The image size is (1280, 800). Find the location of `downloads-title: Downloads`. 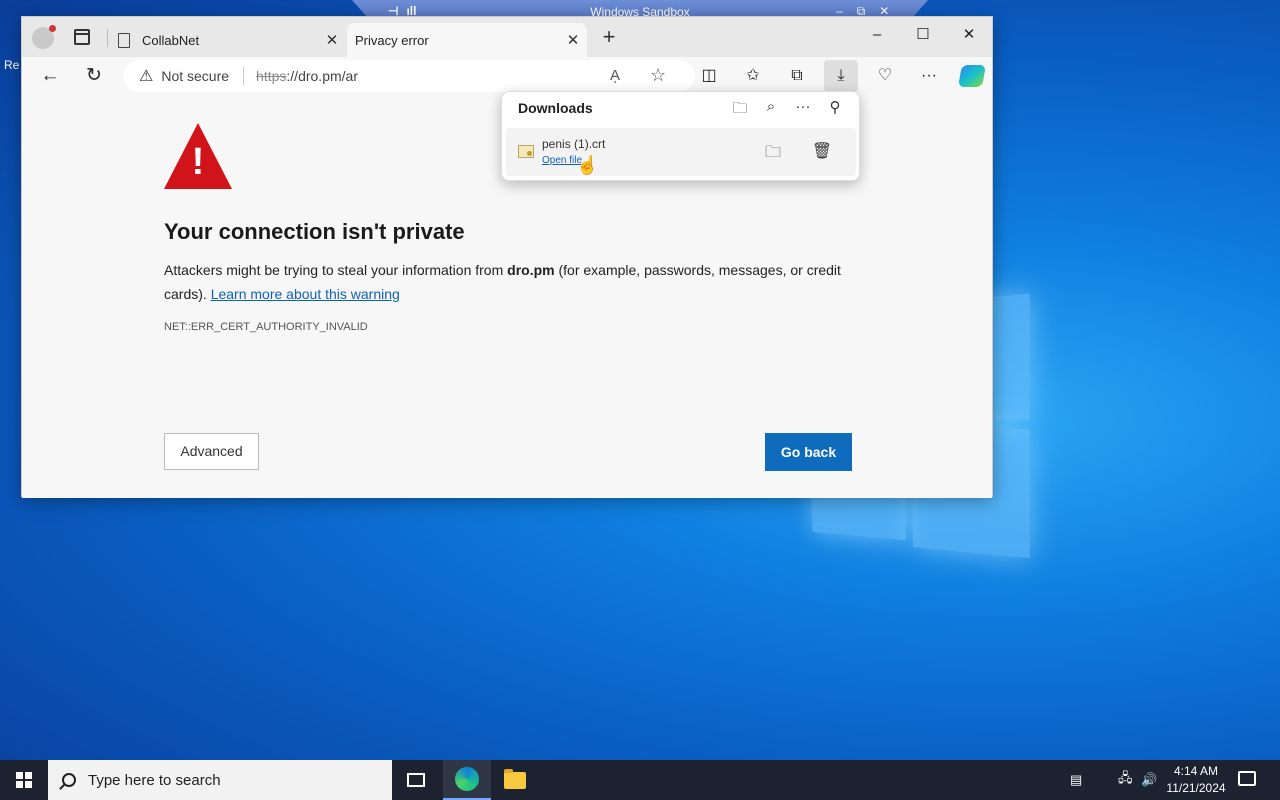

downloads-title: Downloads is located at coordinates (555, 108).